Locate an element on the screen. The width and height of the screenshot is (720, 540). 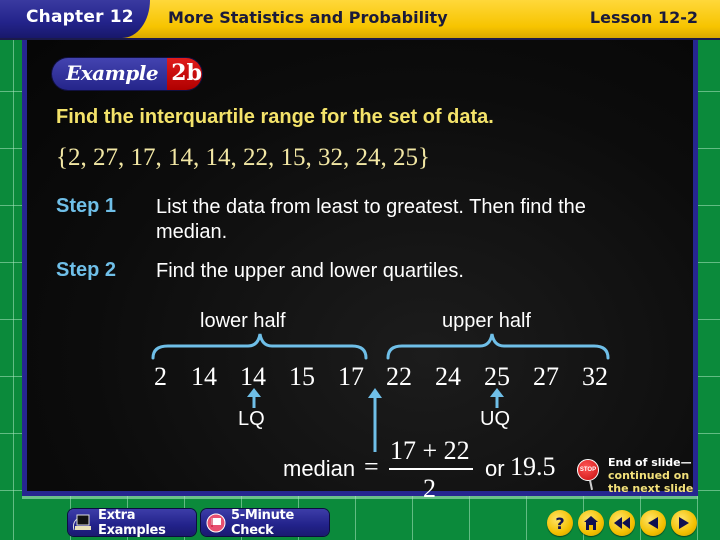
sorted-value: 24 is located at coordinates (448, 376).